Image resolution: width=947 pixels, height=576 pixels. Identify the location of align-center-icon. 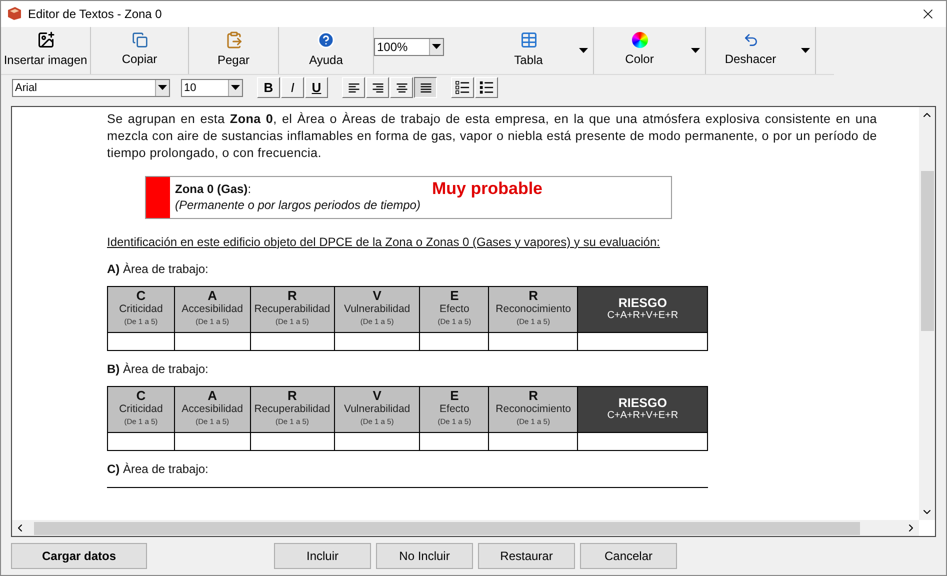
(401, 88).